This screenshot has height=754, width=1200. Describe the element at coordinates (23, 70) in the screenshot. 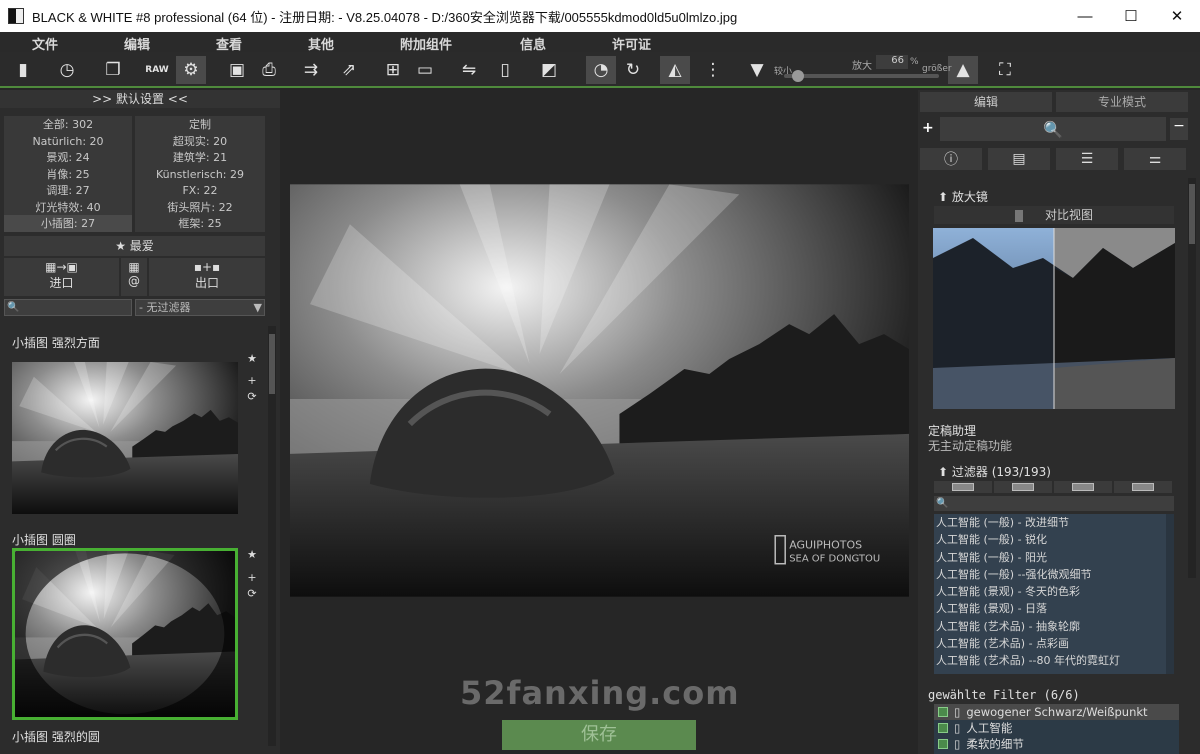

I see `new-file-icon: ▮` at that location.